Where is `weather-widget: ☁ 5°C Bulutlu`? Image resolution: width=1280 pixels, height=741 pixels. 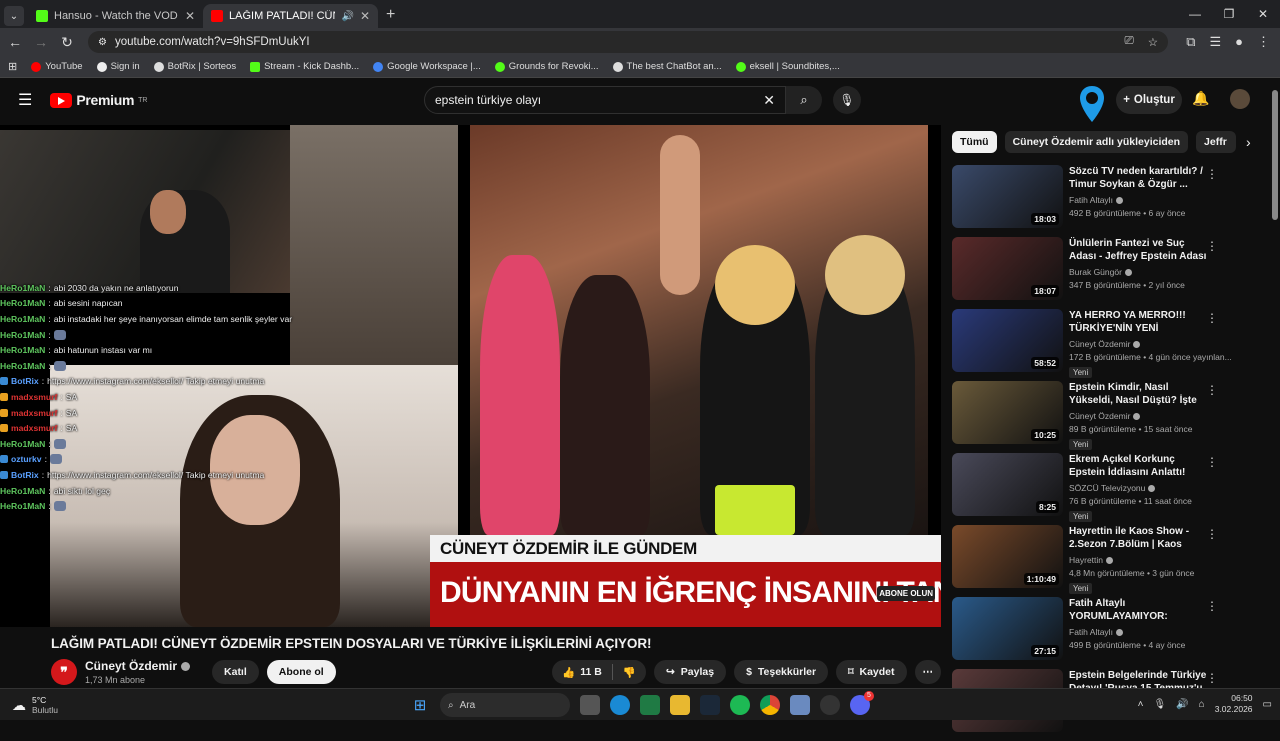
weather-widget: ☁ 5°C Bulutlu is located at coordinates (35, 705).